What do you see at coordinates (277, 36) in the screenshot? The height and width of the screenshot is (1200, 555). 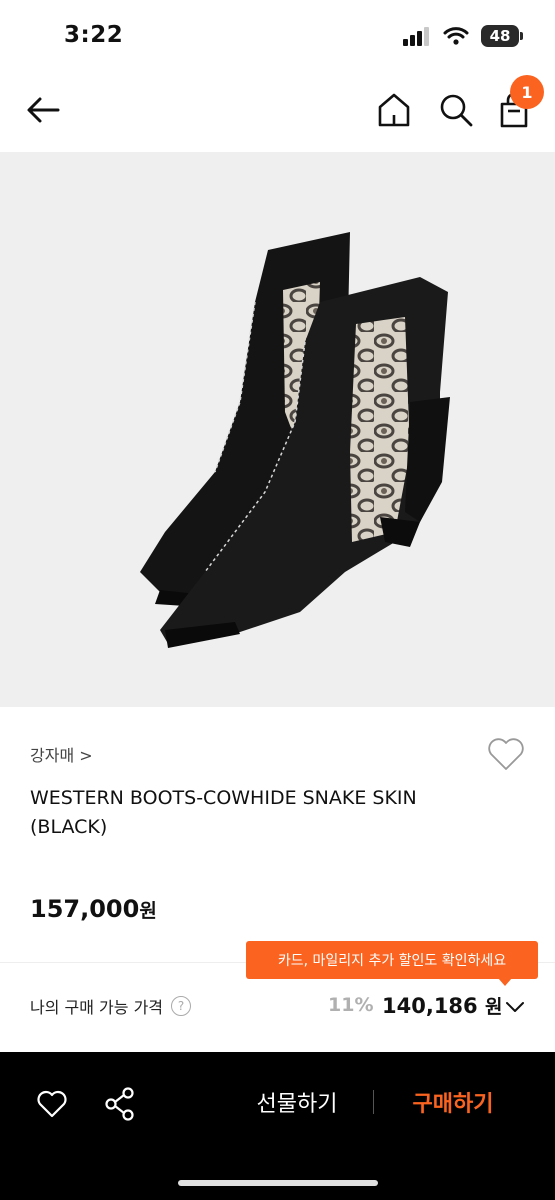 I see `status-bar: 3:22 48` at bounding box center [277, 36].